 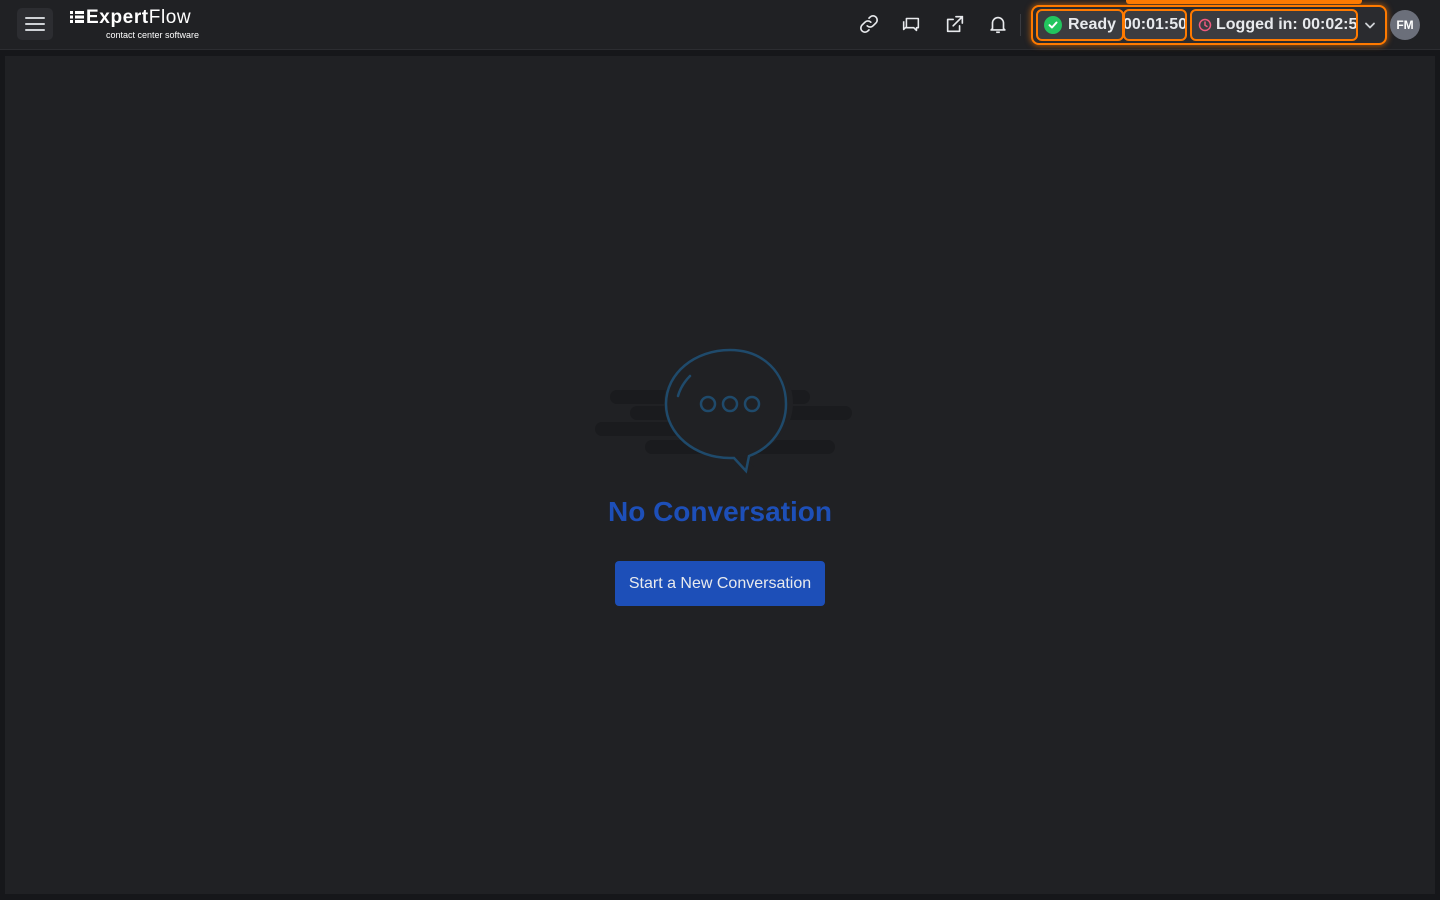 I want to click on check-circle-icon, so click(x=1053, y=25).